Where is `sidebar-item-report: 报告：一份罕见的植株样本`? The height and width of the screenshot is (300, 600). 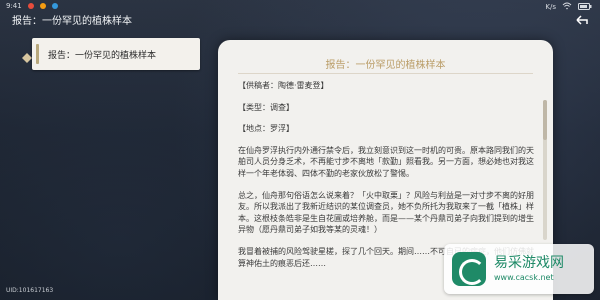 sidebar-item-report: 报告：一份罕见的植株样本 is located at coordinates (116, 54).